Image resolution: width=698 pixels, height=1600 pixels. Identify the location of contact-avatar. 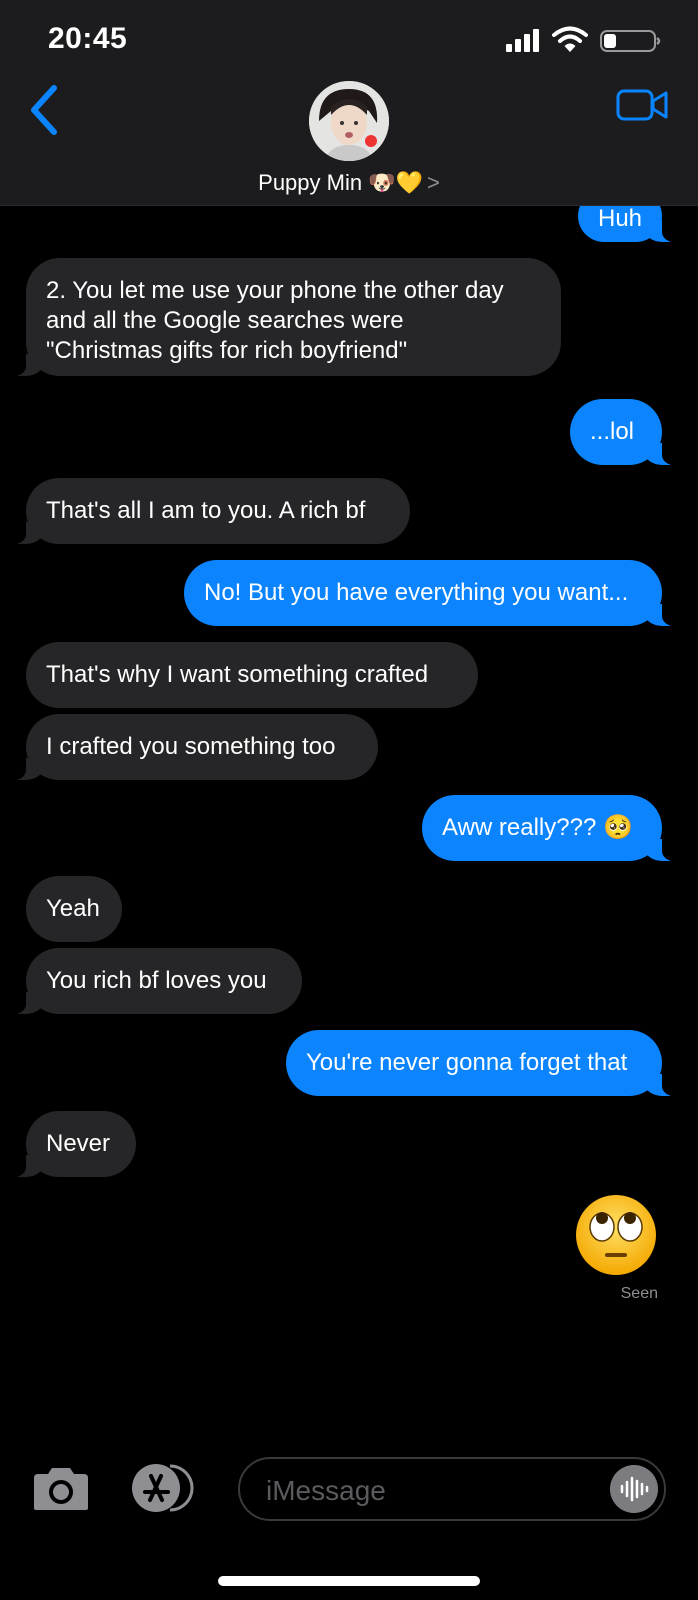
(349, 121).